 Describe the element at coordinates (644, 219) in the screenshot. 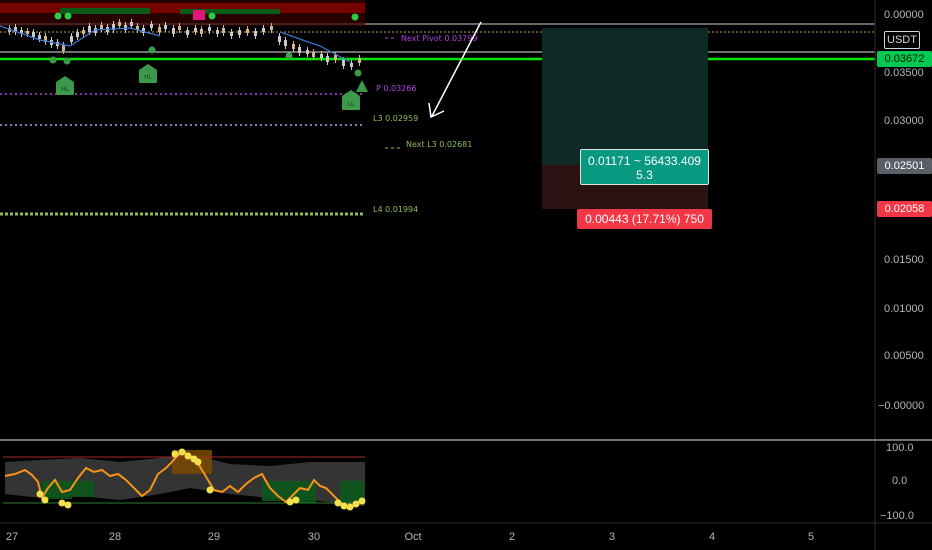

I see `stop-info-badge: 0.00443 (17.71%) 750` at that location.